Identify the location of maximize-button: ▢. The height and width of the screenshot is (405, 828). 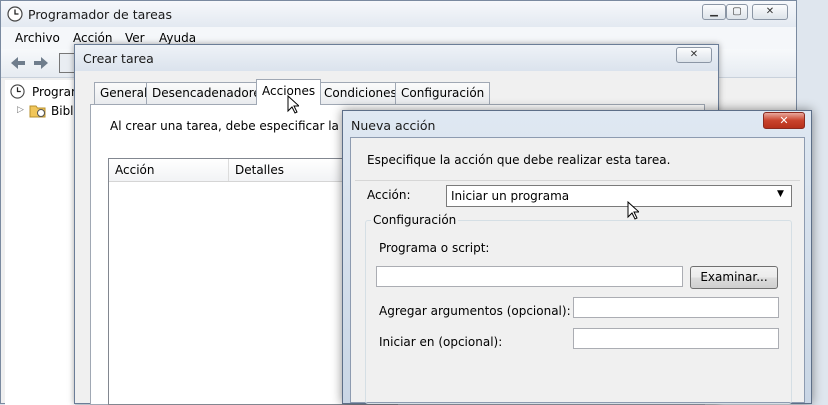
(737, 12).